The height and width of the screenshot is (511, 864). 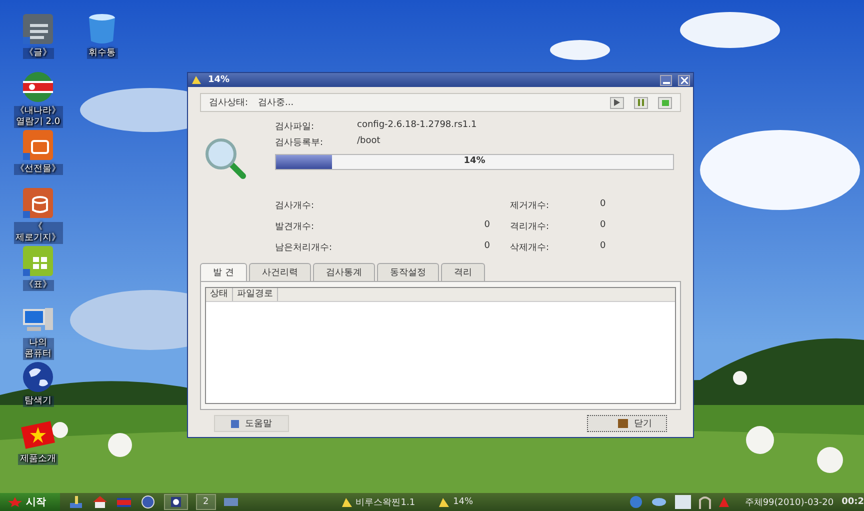 I want to click on icon-label: 《내나라》 열람기 2.0, so click(x=38, y=117).